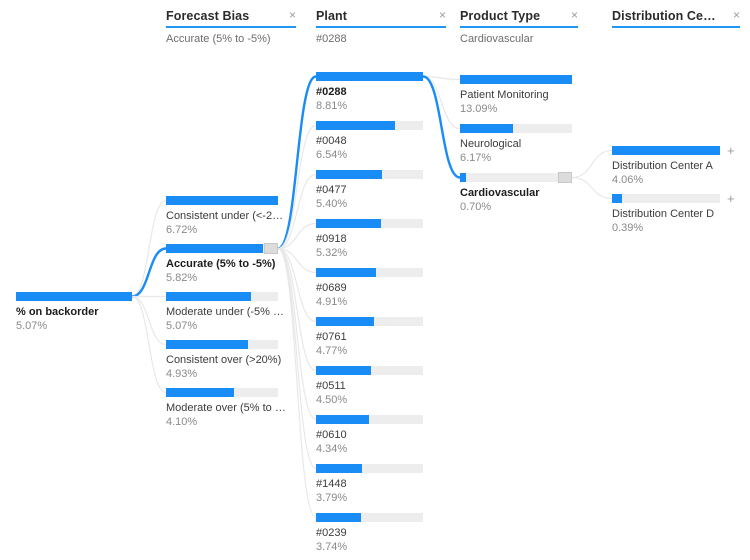 This screenshot has height=560, width=750. I want to click on node-plant-4: #0689 4.91%, so click(369, 288).